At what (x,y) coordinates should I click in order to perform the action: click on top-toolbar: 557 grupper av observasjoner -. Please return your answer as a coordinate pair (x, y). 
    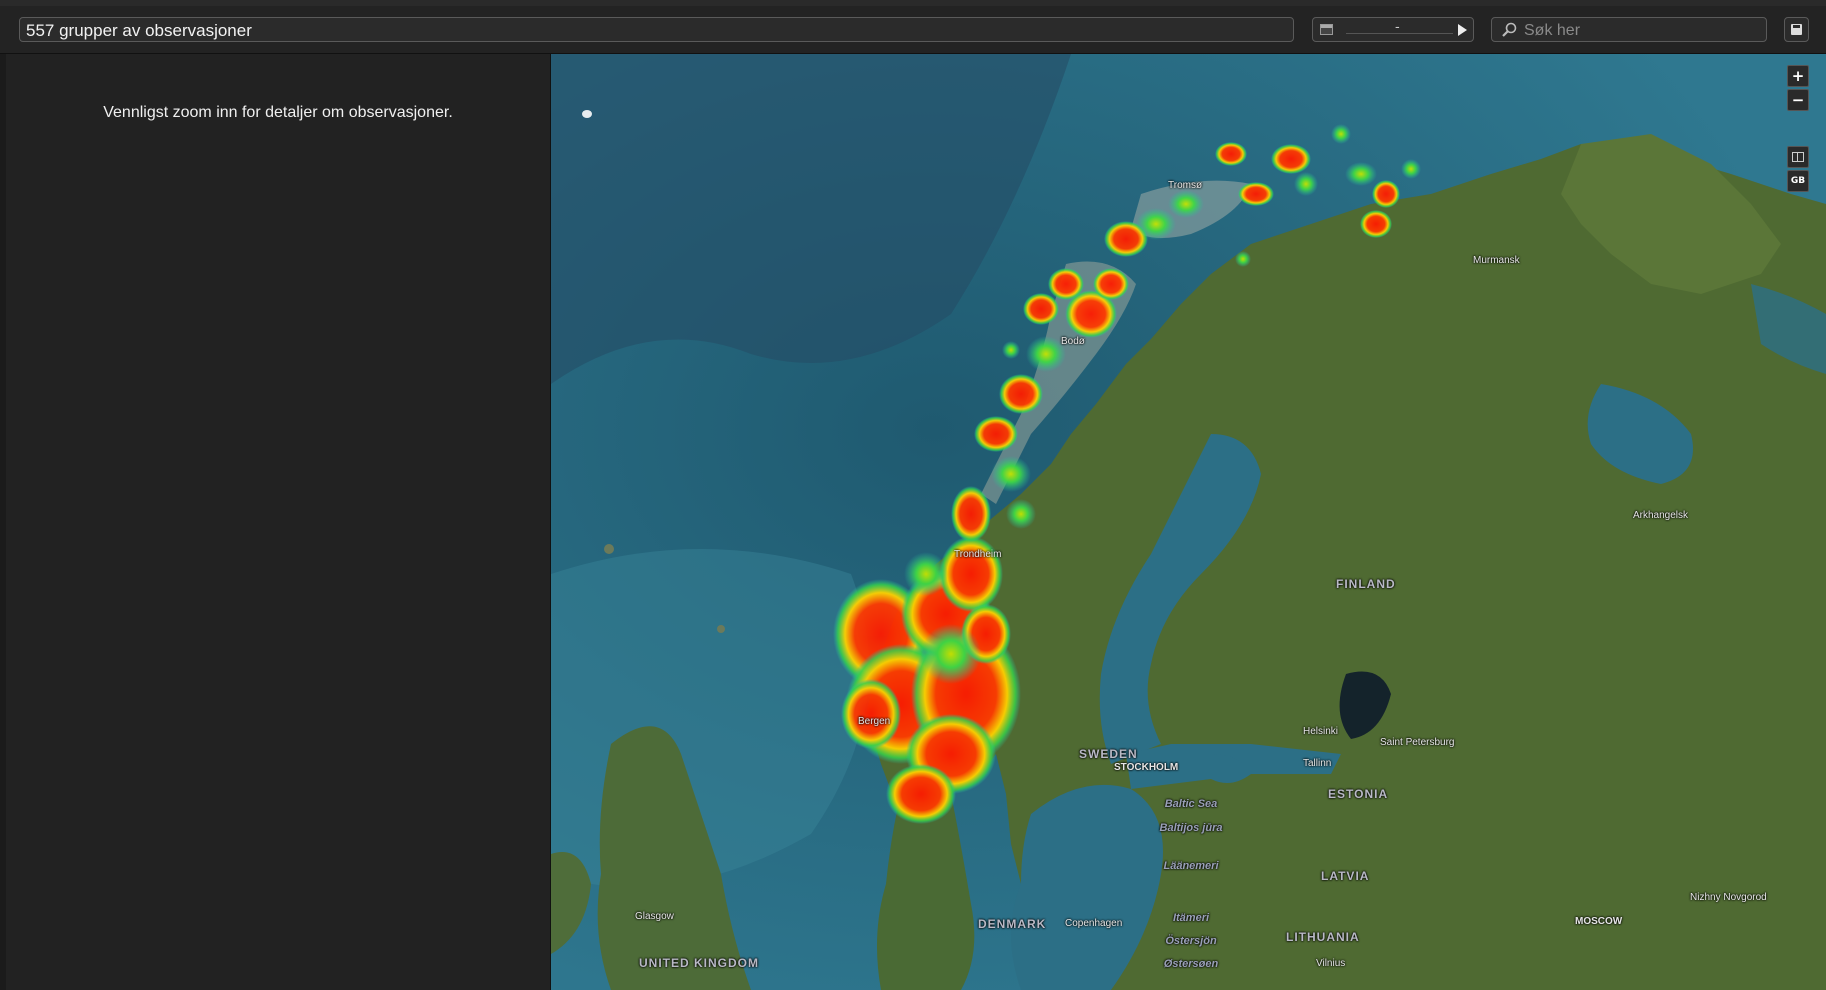
    Looking at the image, I should click on (913, 27).